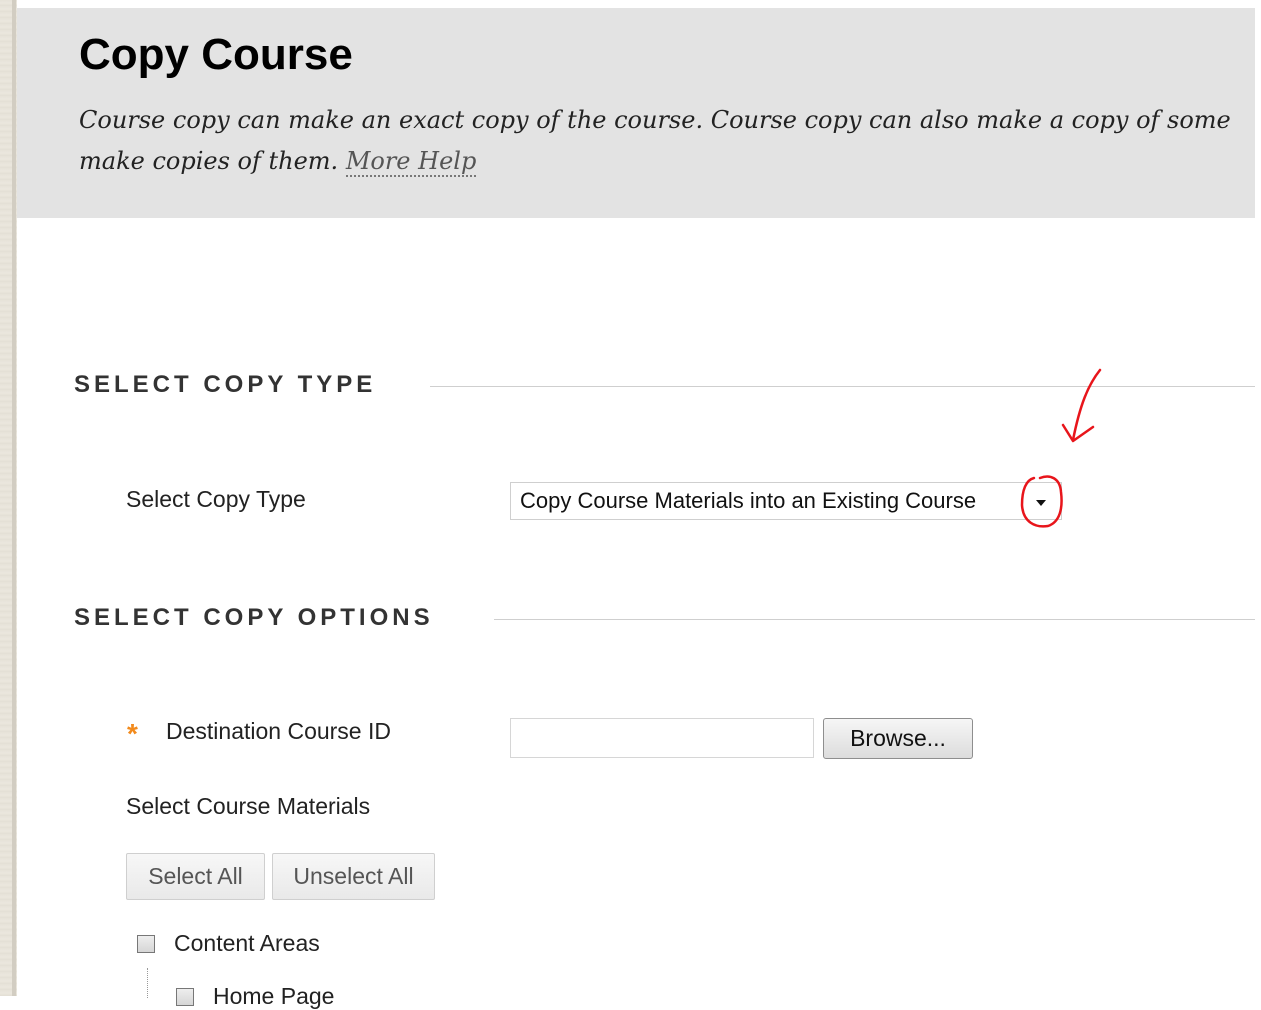 Image resolution: width=1261 pixels, height=1010 pixels. I want to click on left-rail-border, so click(14, 498).